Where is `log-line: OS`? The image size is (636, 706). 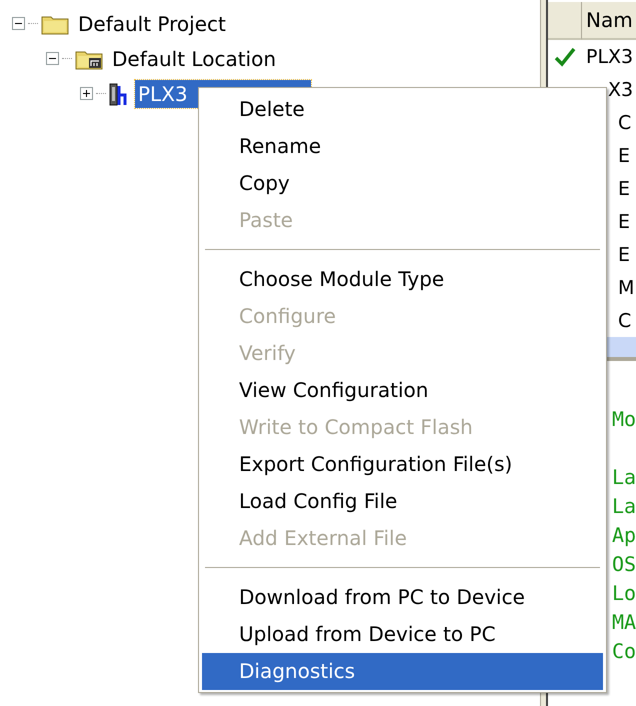
log-line: OS is located at coordinates (624, 564).